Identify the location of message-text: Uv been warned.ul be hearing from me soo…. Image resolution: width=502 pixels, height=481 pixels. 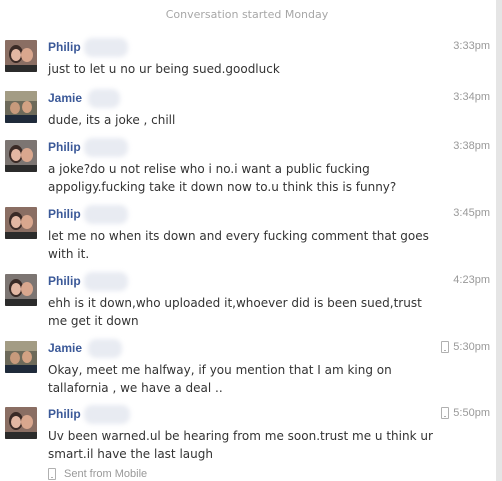
(240, 445).